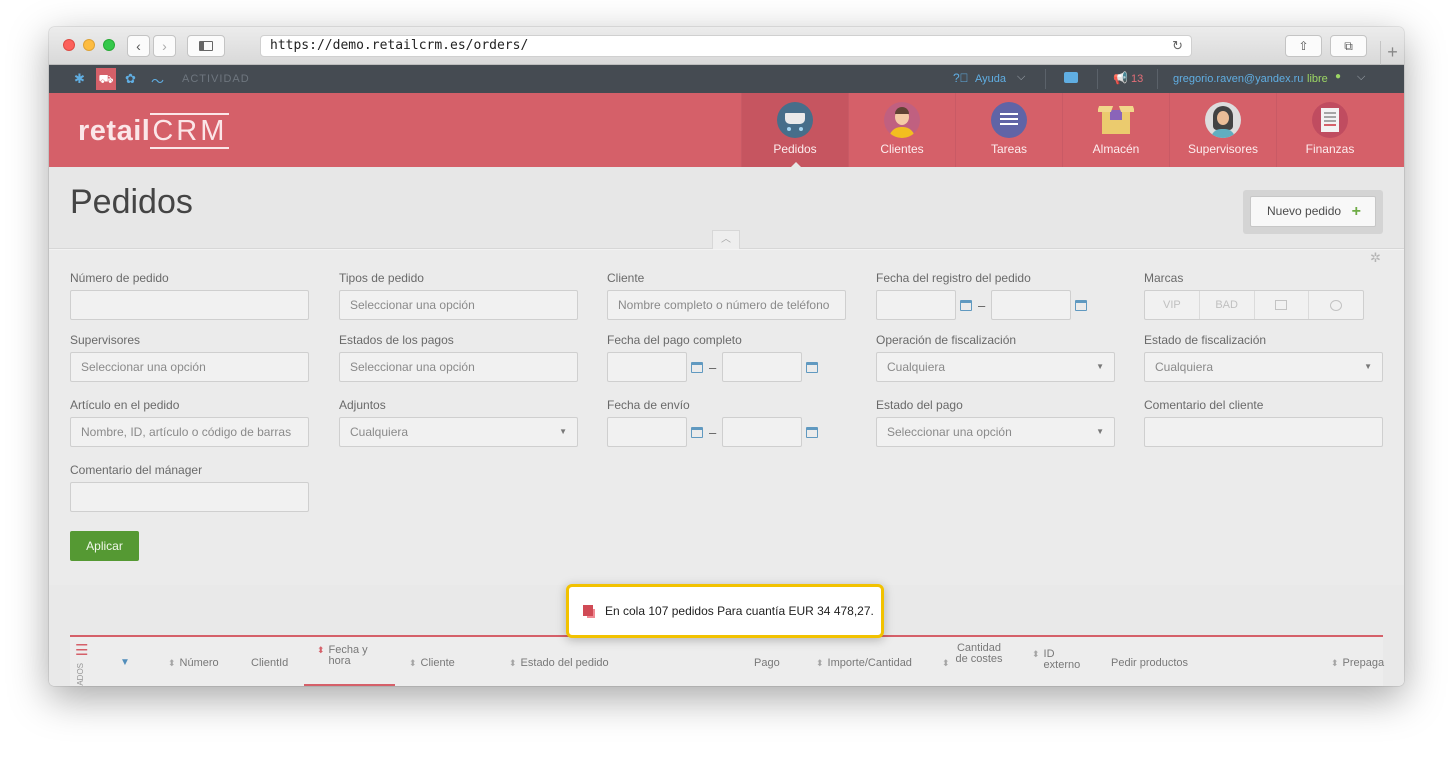 Image resolution: width=1453 pixels, height=757 pixels. What do you see at coordinates (347, 656) in the screenshot?
I see `column-date-time: ⬍ Fecha y hora` at bounding box center [347, 656].